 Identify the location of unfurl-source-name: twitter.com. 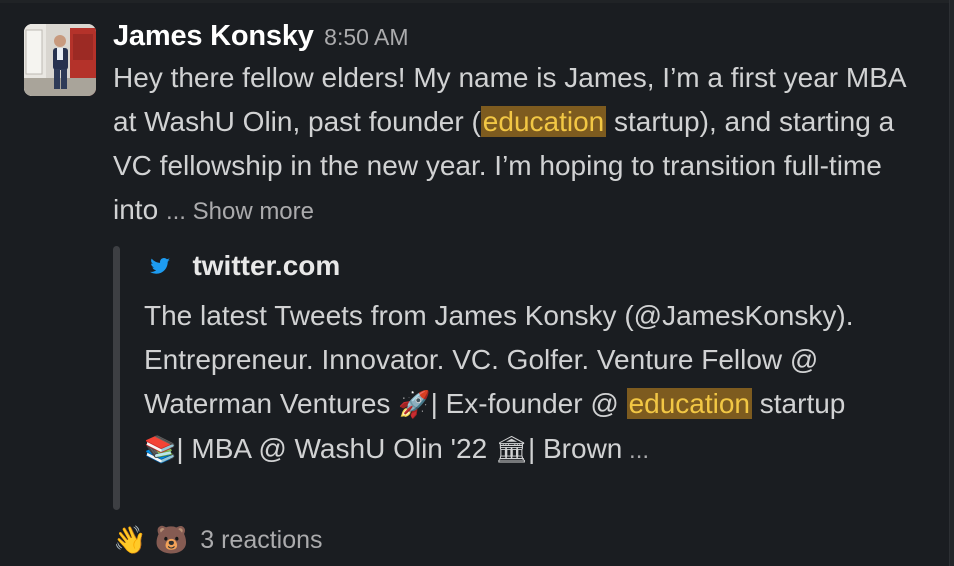
(266, 265).